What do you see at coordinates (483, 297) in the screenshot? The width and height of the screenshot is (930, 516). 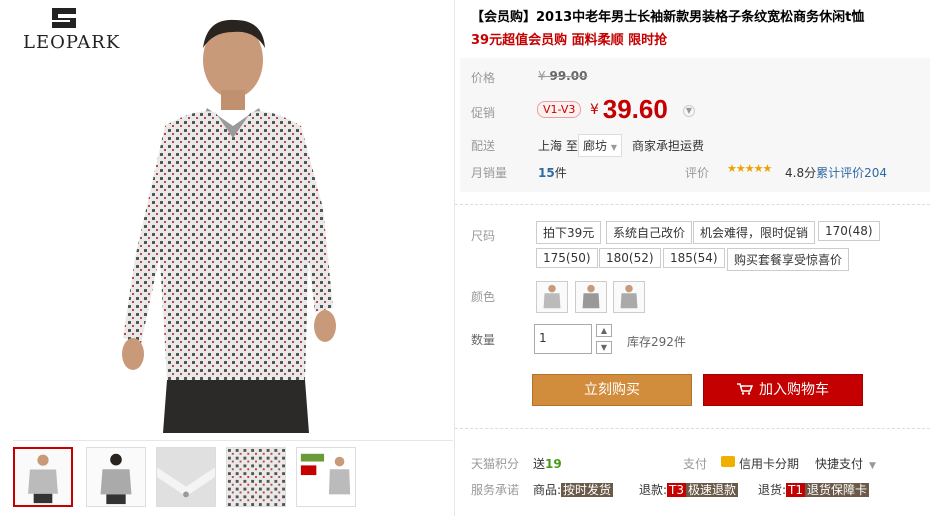 I see `color-label: 颜色` at bounding box center [483, 297].